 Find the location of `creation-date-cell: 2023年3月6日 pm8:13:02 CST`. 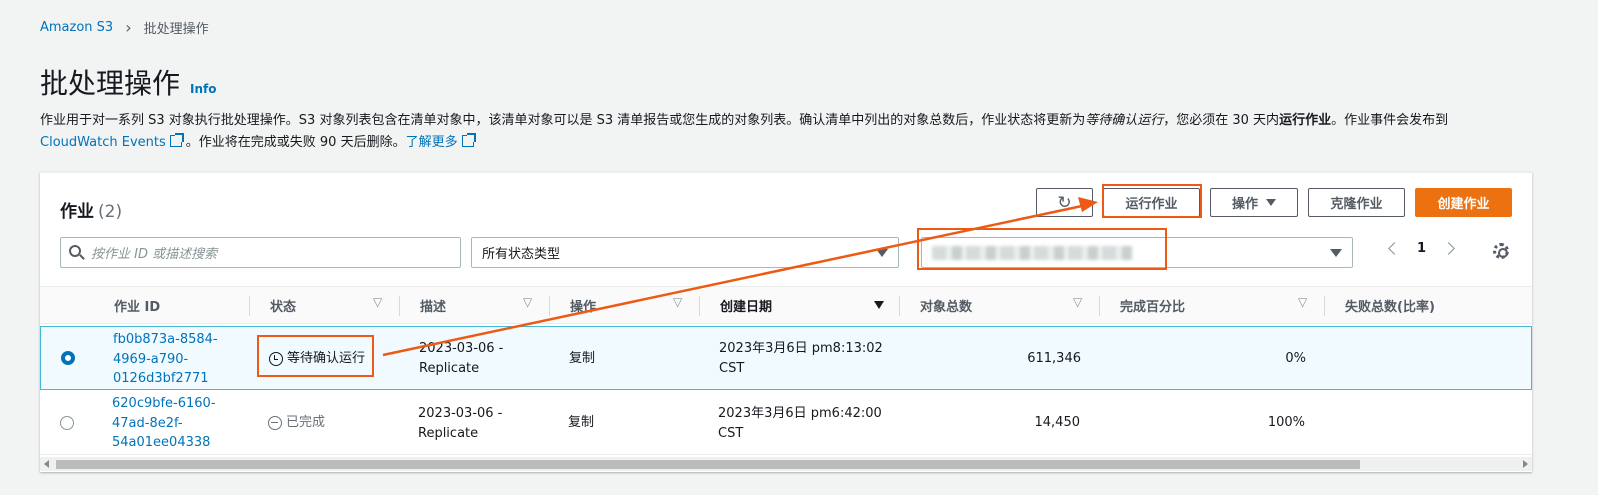

creation-date-cell: 2023年3月6日 pm8:13:02 CST is located at coordinates (801, 358).